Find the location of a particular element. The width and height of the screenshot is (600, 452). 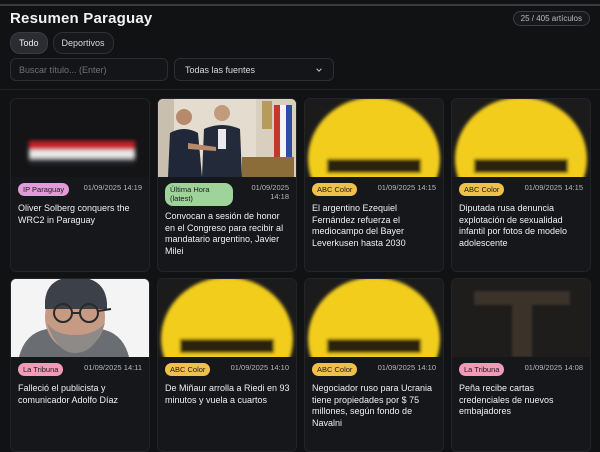

header-divider is located at coordinates (300, 89).